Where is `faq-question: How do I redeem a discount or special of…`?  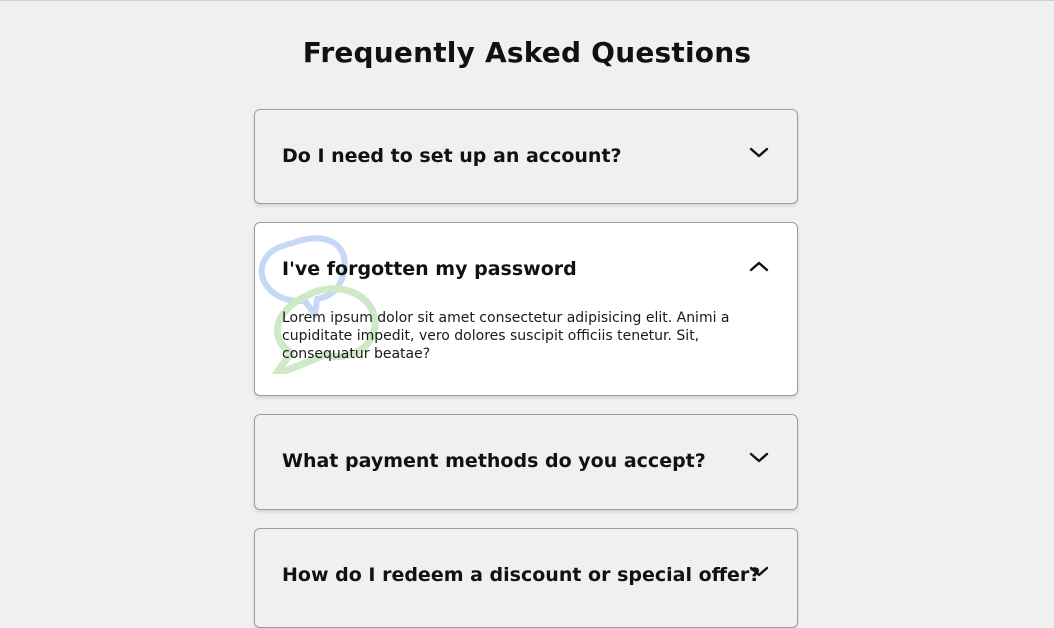 faq-question: How do I redeem a discount or special of… is located at coordinates (521, 575).